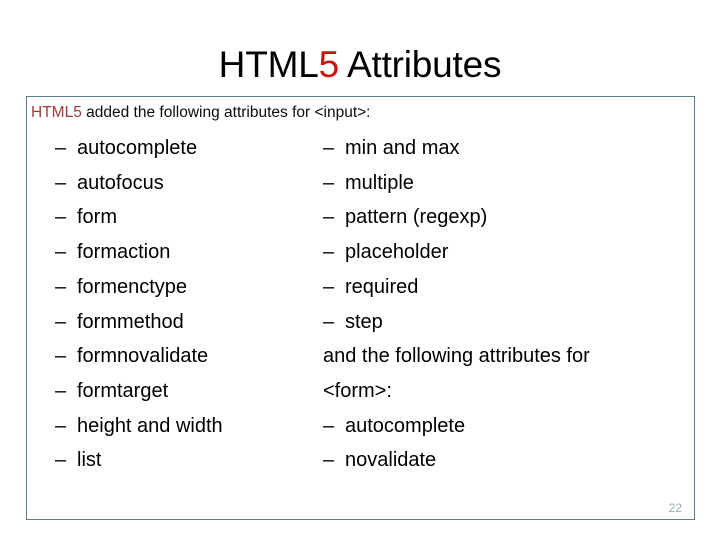 The height and width of the screenshot is (540, 720). What do you see at coordinates (195, 183) in the screenshot?
I see `list-item: – autofocus` at bounding box center [195, 183].